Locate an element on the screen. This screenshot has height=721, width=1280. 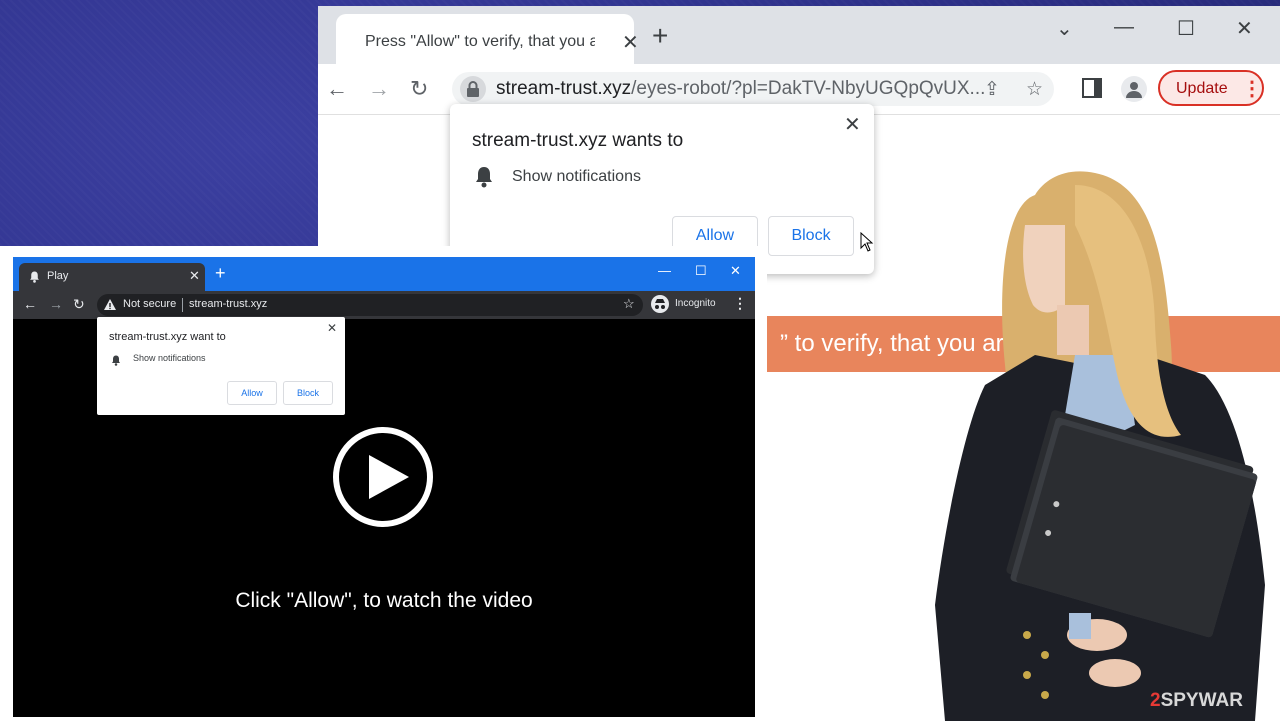
watch-video-caption: Click "Allow", to watch the video is located at coordinates (384, 600).